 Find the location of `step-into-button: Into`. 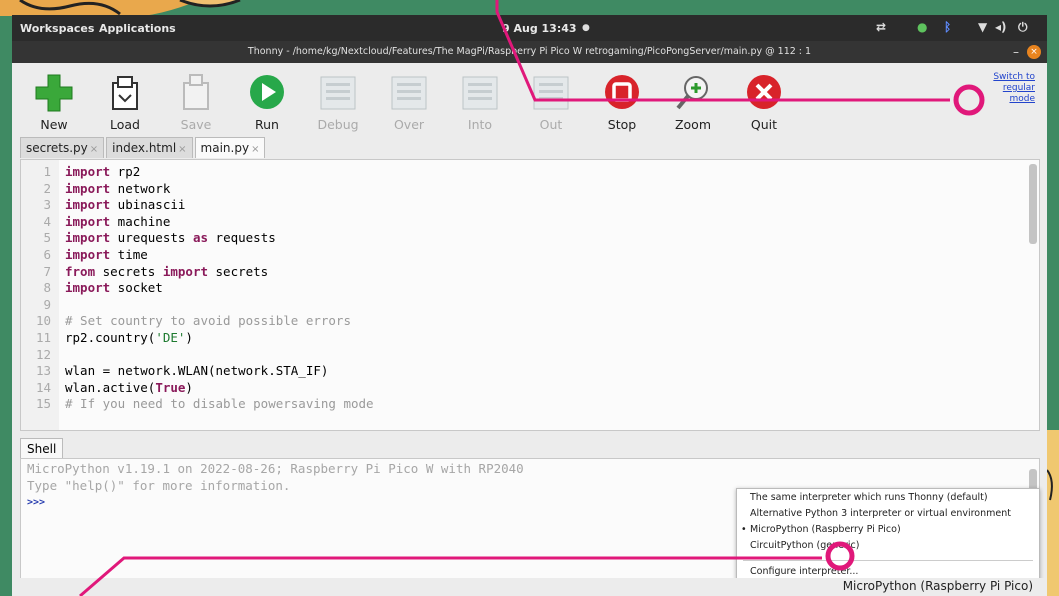

step-into-button: Into is located at coordinates (480, 102).